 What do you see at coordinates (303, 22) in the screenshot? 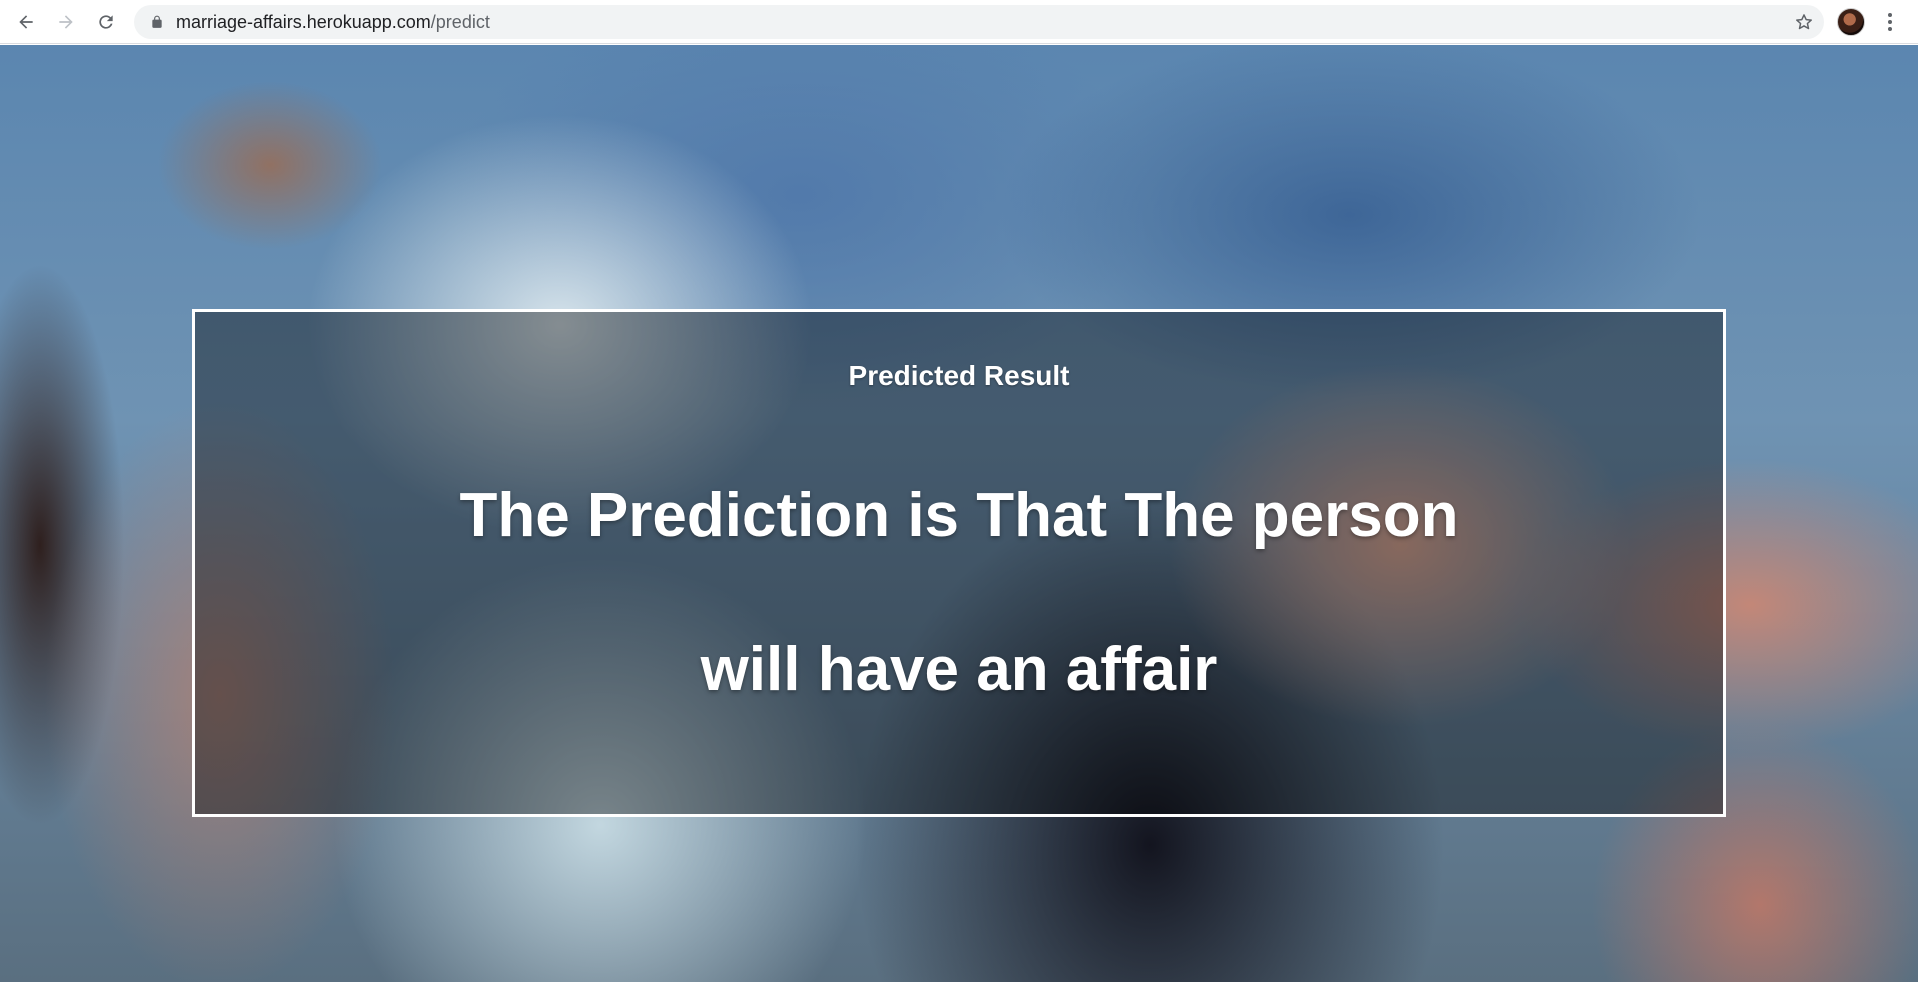
I see `url-host: marriage-affairs.herokuapp.com` at bounding box center [303, 22].